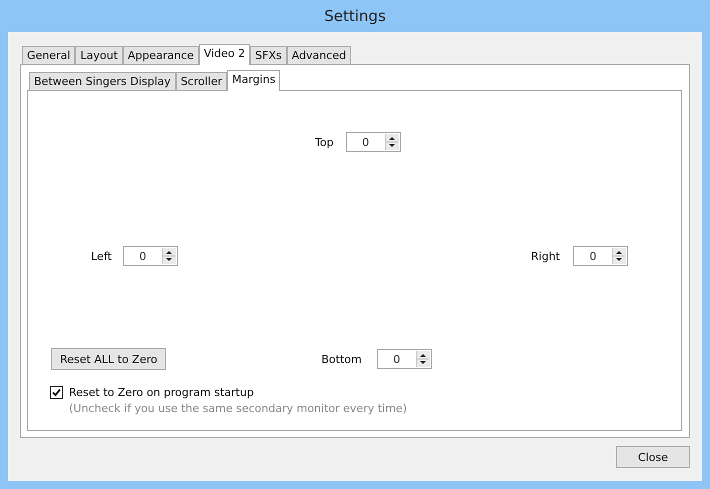 The height and width of the screenshot is (489, 710). Describe the element at coordinates (49, 55) in the screenshot. I see `tab: General` at that location.